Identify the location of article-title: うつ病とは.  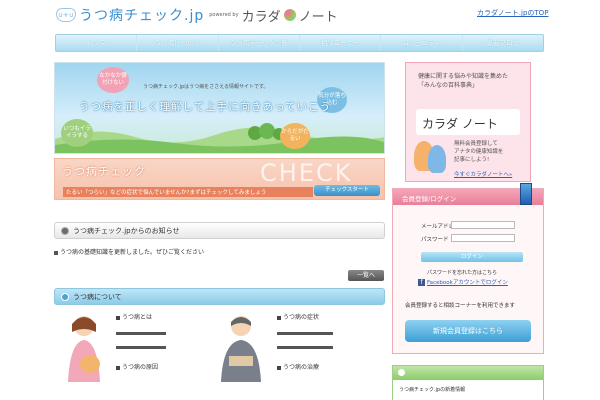
(134, 316).